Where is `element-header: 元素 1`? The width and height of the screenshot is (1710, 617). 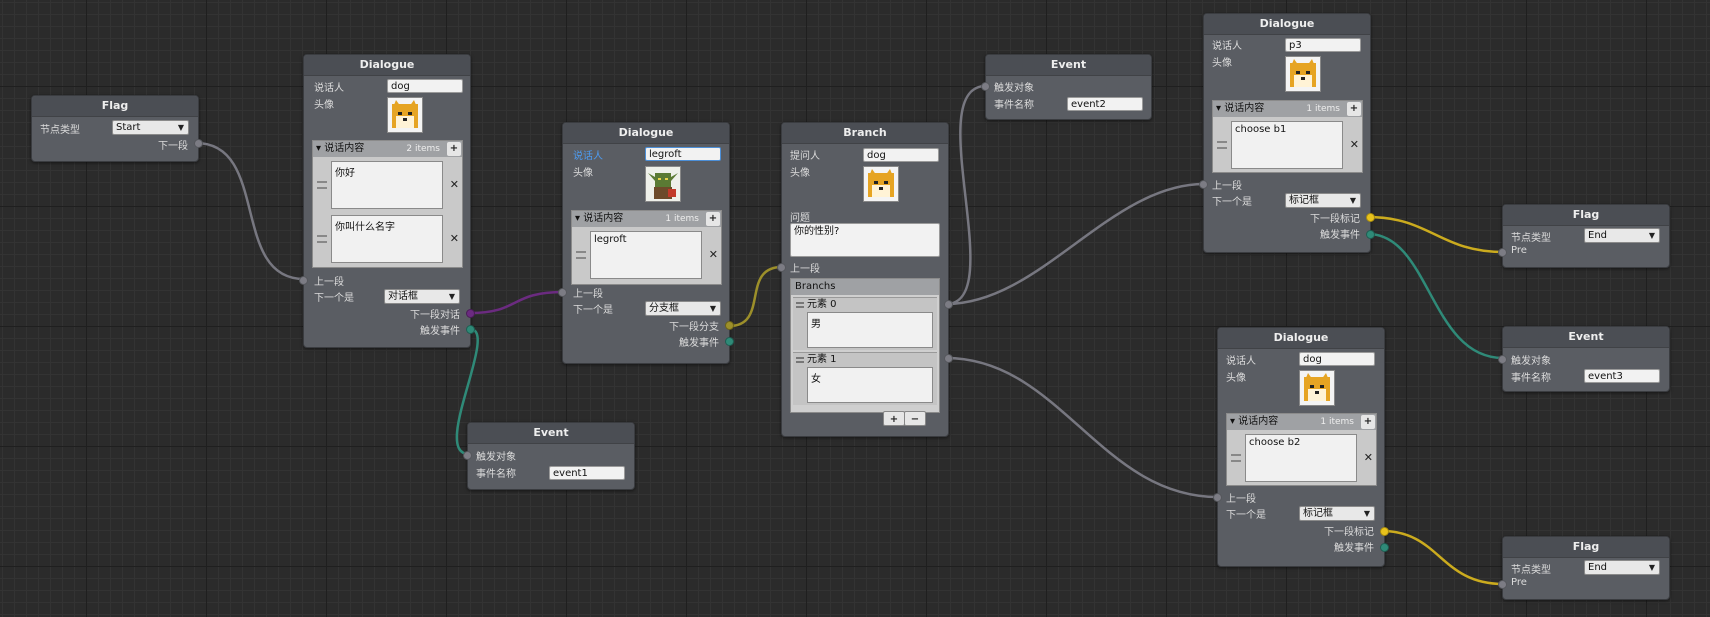 element-header: 元素 1 is located at coordinates (865, 360).